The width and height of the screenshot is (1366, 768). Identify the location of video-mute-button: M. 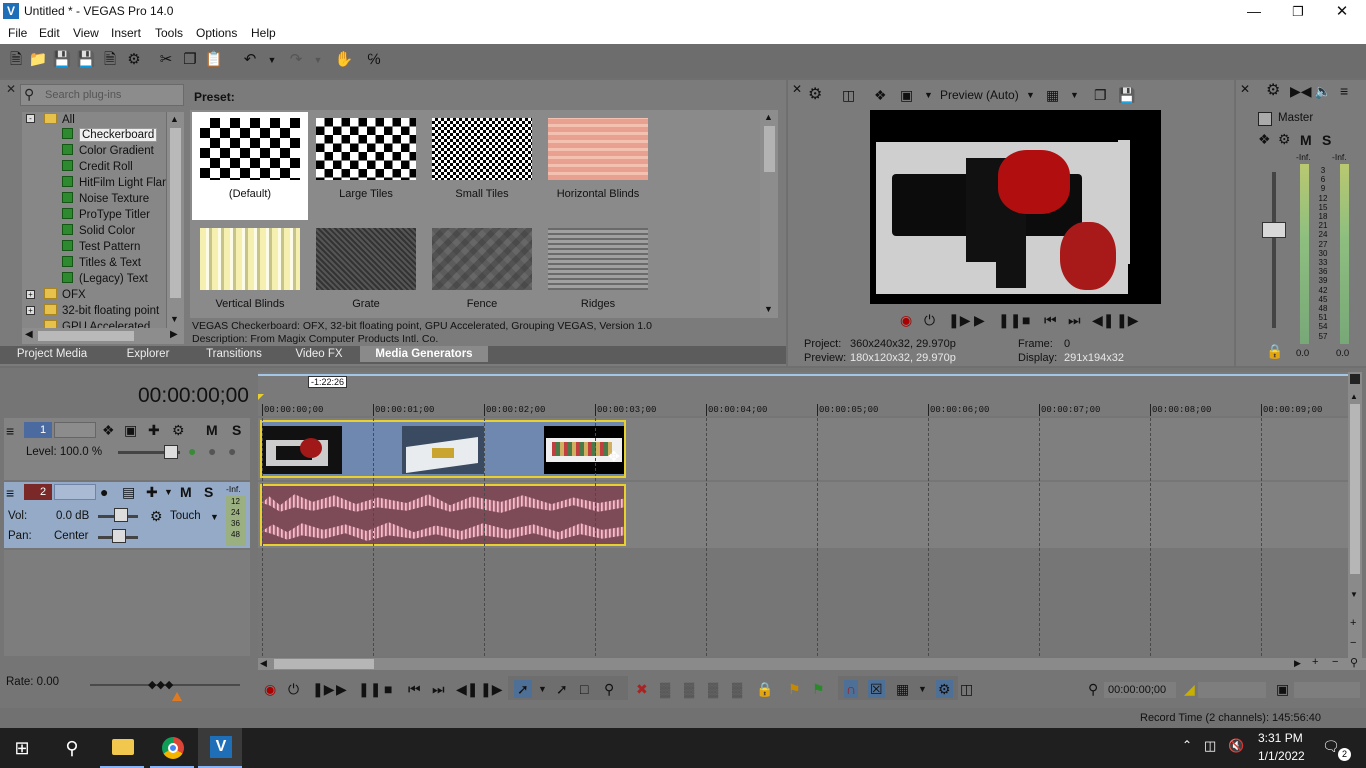
(212, 430).